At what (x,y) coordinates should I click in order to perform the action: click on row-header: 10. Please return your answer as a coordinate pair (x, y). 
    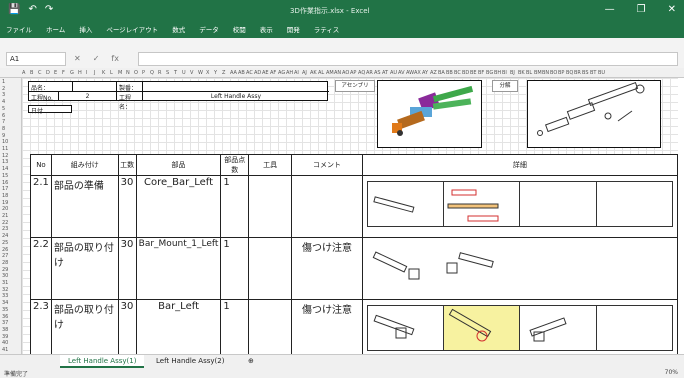
    Looking at the image, I should click on (5, 142).